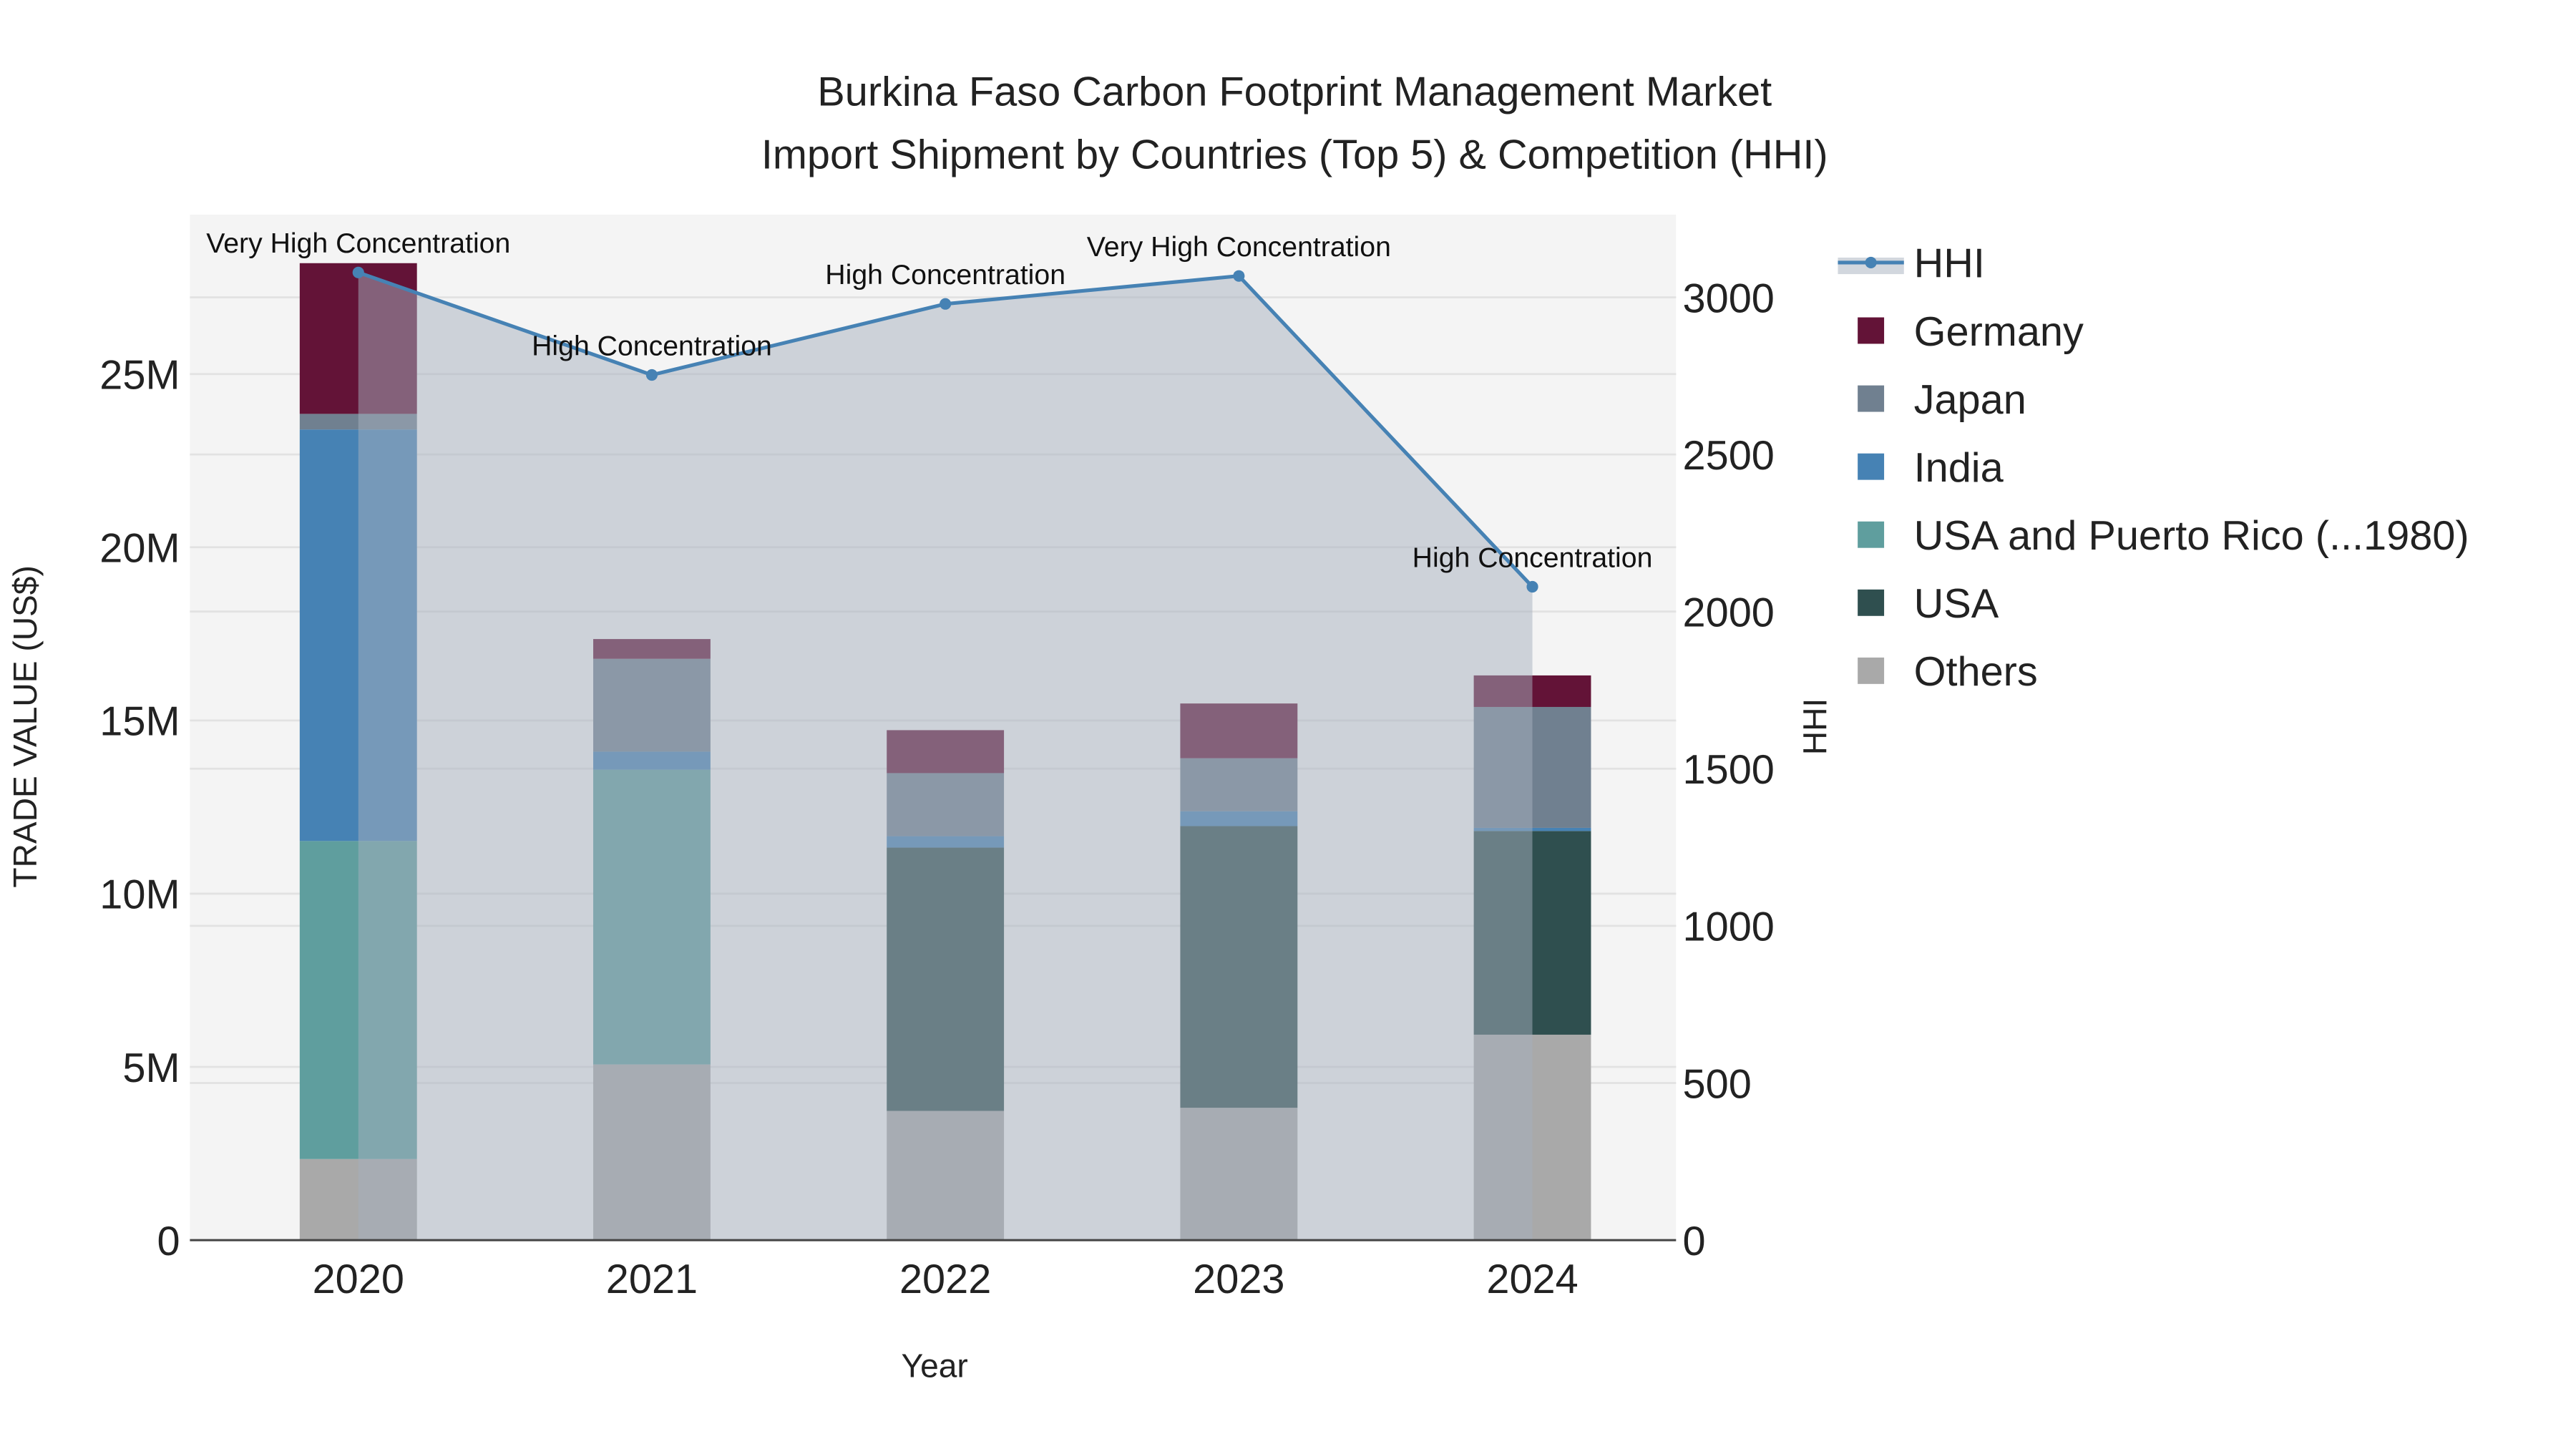 This screenshot has height=1449, width=2576. Describe the element at coordinates (151, 1068) in the screenshot. I see `y-tick-label: 5M` at that location.